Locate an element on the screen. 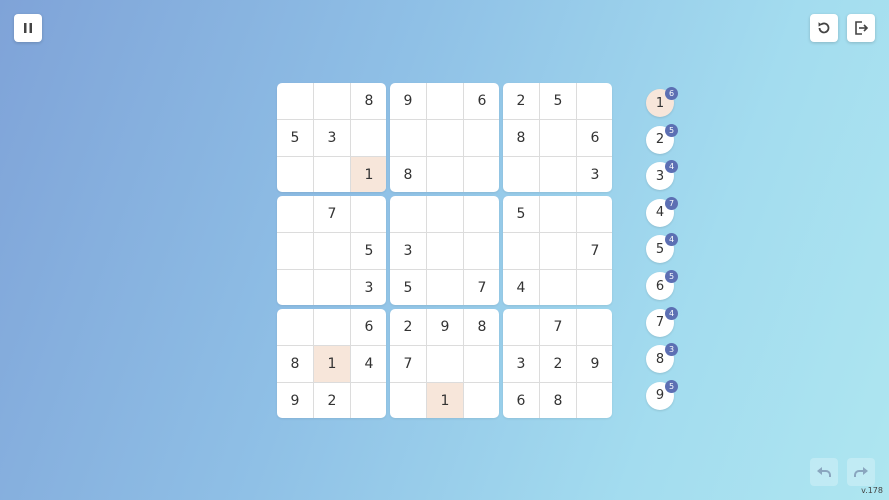 The width and height of the screenshot is (889, 500). undo-button is located at coordinates (824, 472).